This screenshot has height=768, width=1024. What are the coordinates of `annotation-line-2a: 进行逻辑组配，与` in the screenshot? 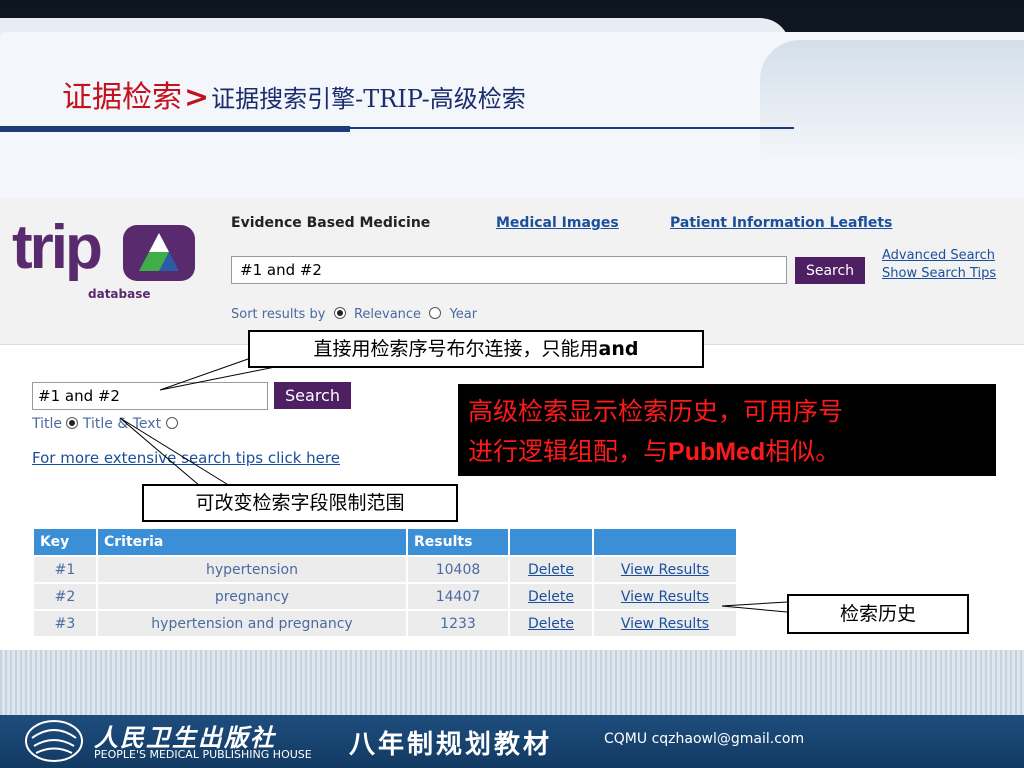 It's located at (568, 451).